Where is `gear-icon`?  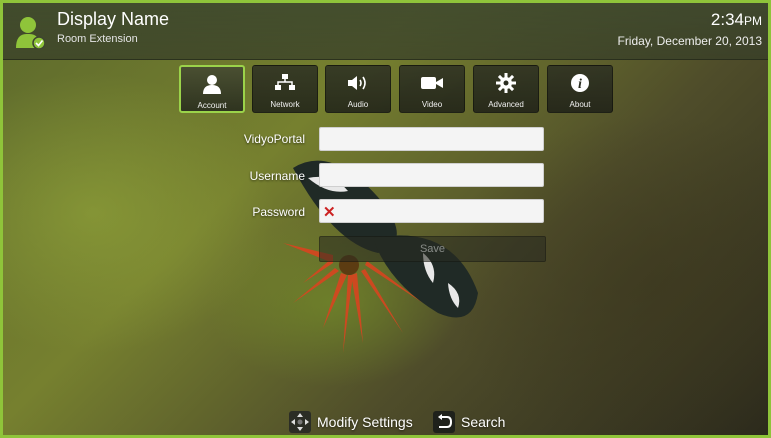 gear-icon is located at coordinates (506, 83).